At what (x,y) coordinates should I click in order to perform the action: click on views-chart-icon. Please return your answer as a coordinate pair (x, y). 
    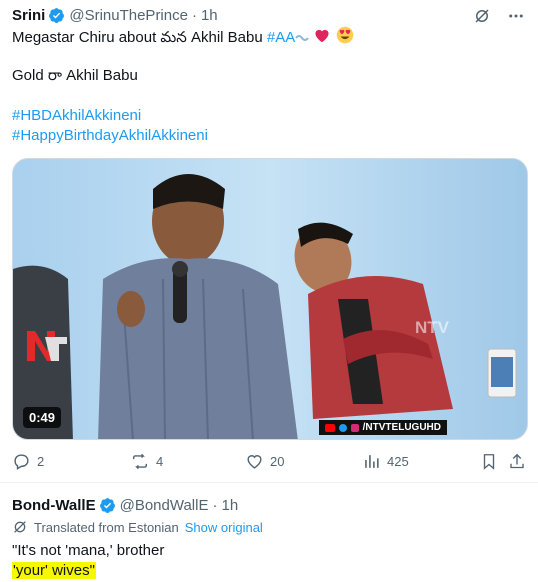
    Looking at the image, I should click on (372, 461).